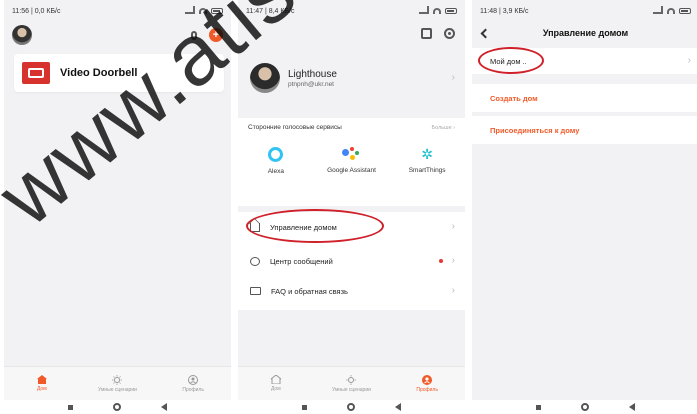 The width and height of the screenshot is (697, 414). Describe the element at coordinates (351, 291) in the screenshot. I see `menu-faq-feedback: FAQ и обратная связь ›` at that location.